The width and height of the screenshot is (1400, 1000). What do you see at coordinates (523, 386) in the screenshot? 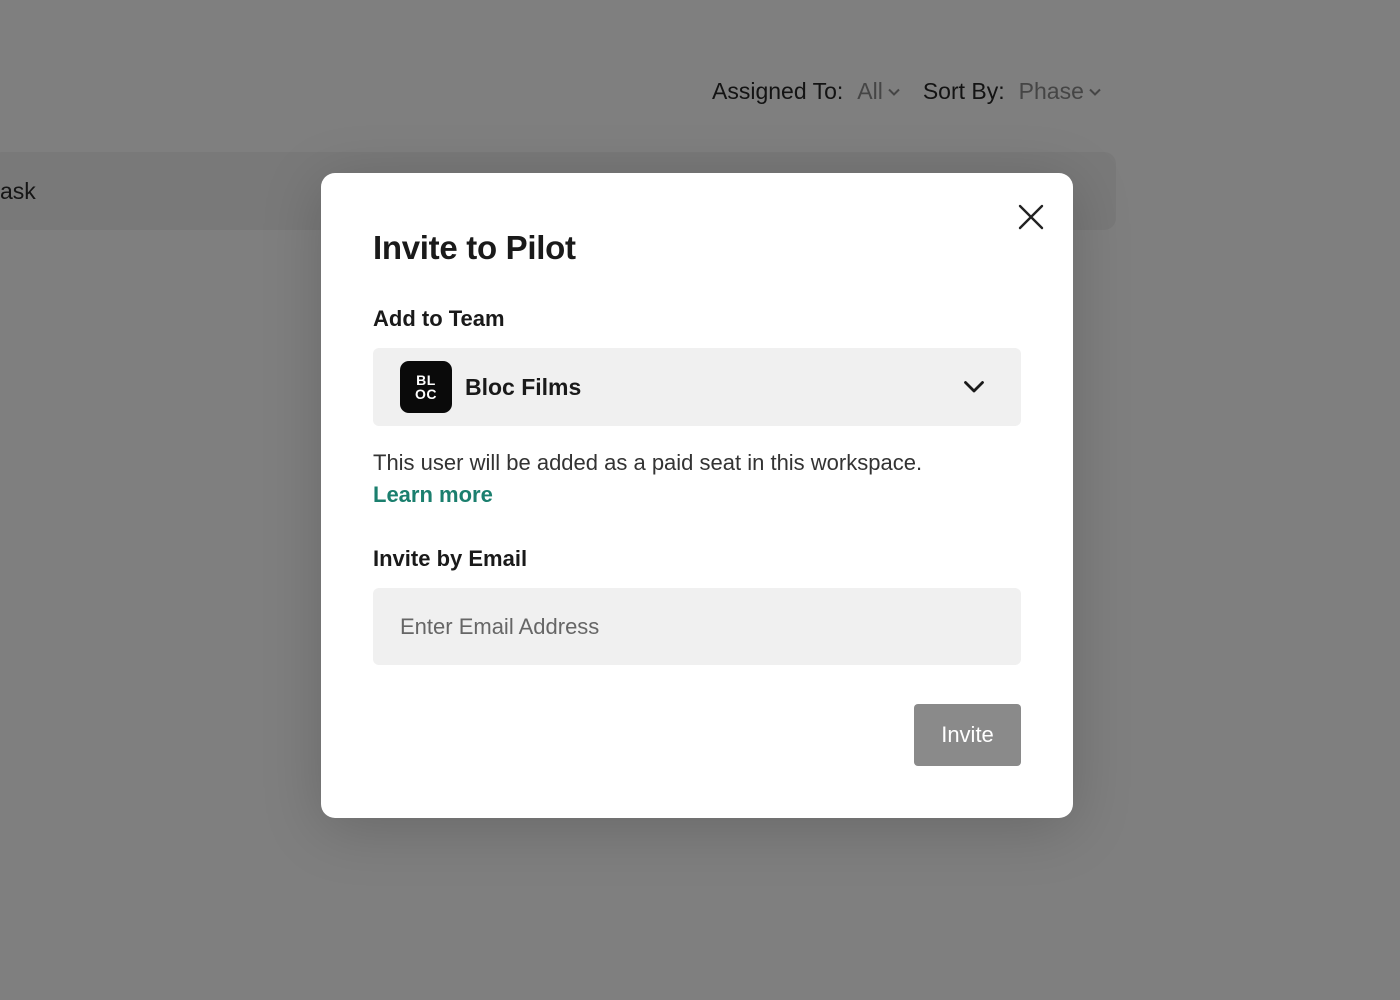
I see `team-name: Bloc Films` at bounding box center [523, 386].